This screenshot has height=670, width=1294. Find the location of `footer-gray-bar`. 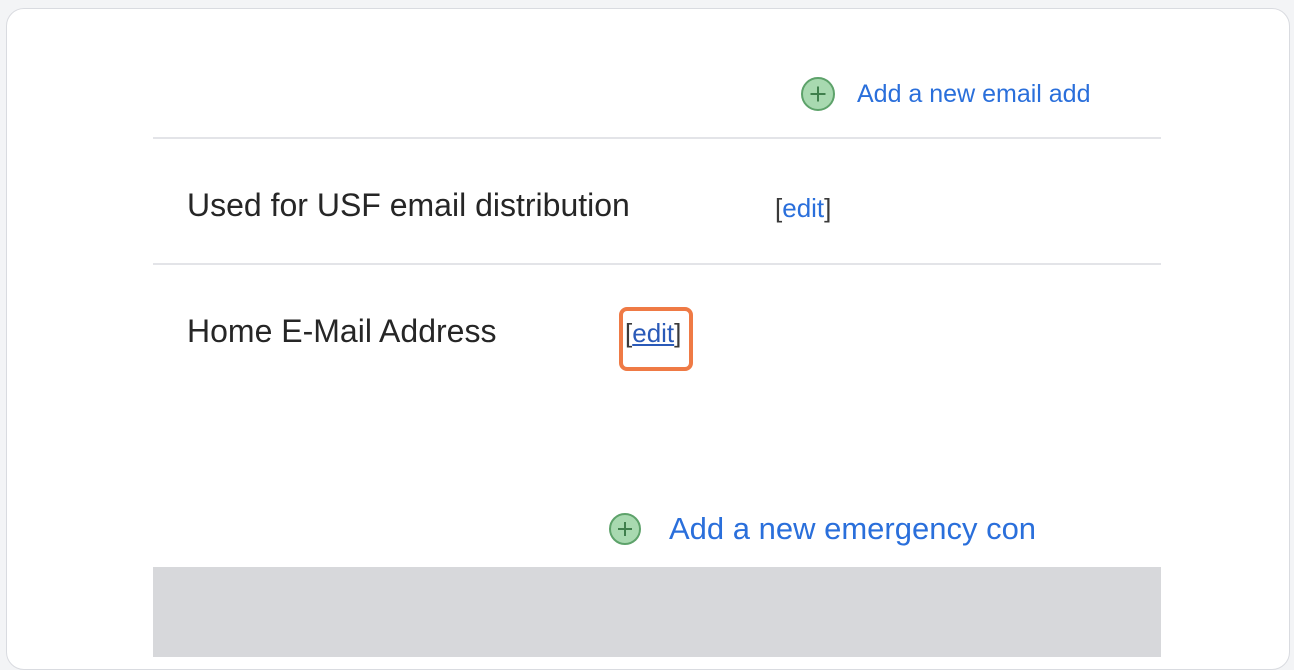

footer-gray-bar is located at coordinates (657, 612).